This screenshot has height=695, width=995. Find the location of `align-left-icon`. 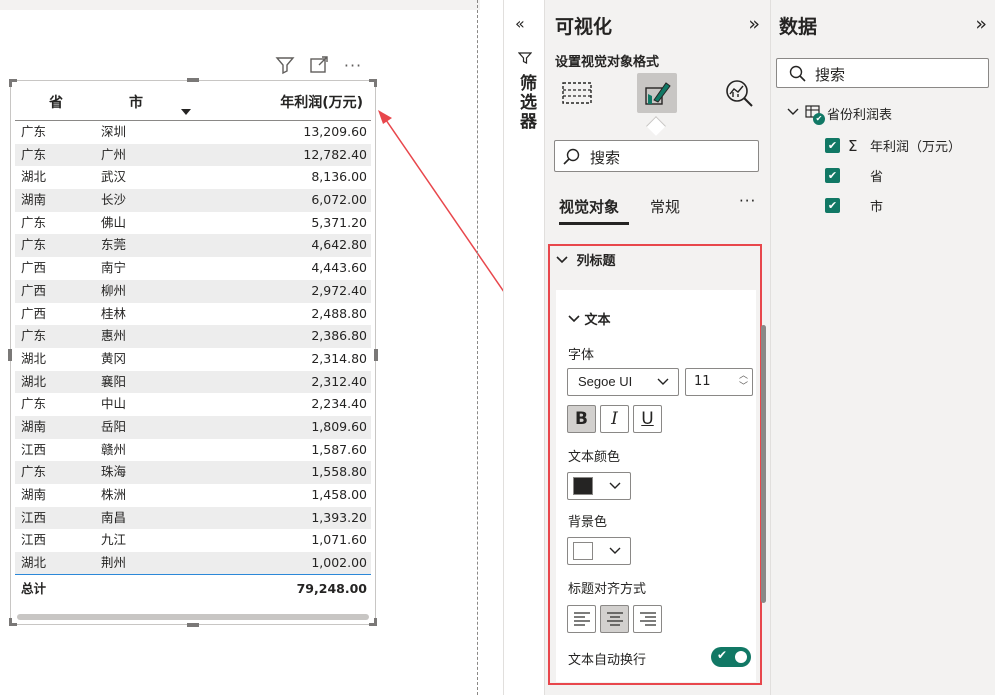

align-left-icon is located at coordinates (581, 619).